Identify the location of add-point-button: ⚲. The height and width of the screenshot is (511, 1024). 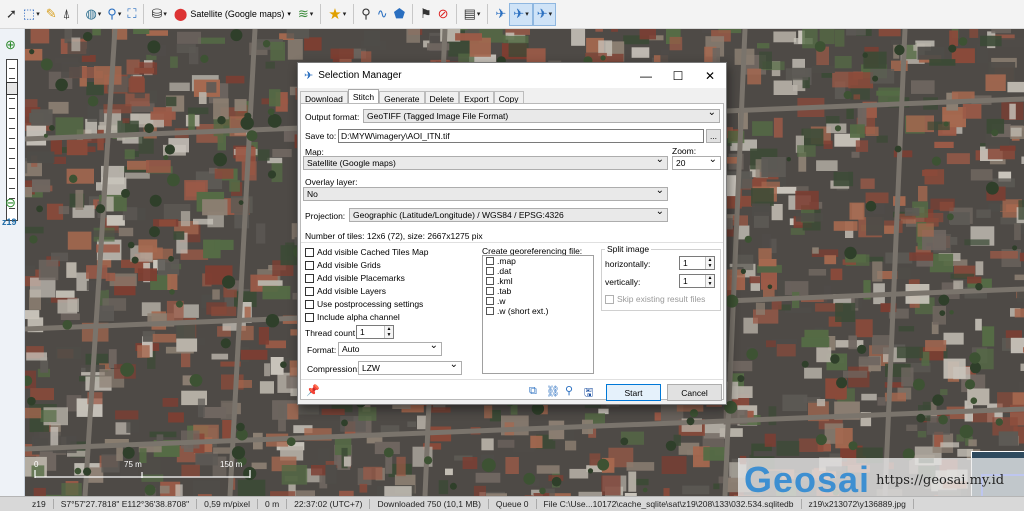
(366, 14).